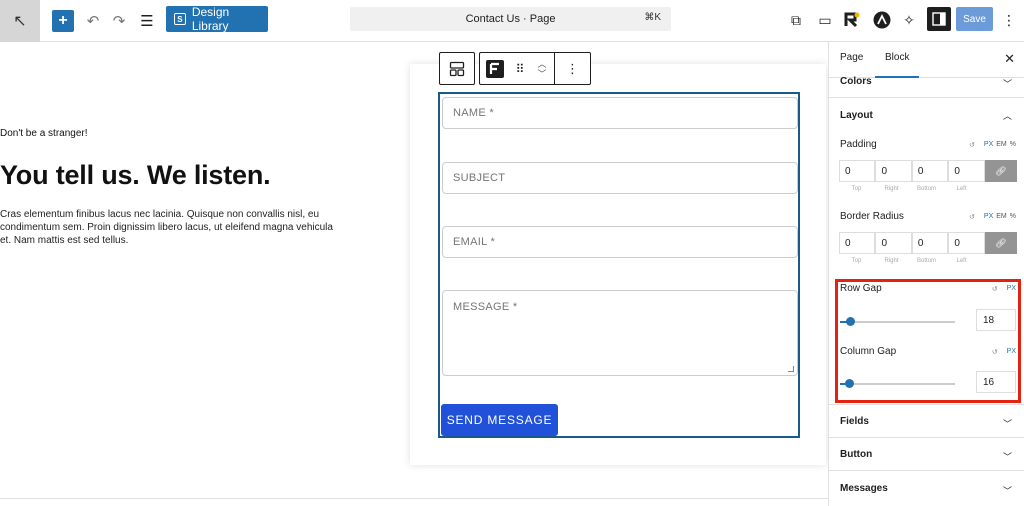 The width and height of the screenshot is (1024, 506). What do you see at coordinates (542, 68) in the screenshot?
I see `move-up-down-icon: ︿ ﹀` at bounding box center [542, 68].